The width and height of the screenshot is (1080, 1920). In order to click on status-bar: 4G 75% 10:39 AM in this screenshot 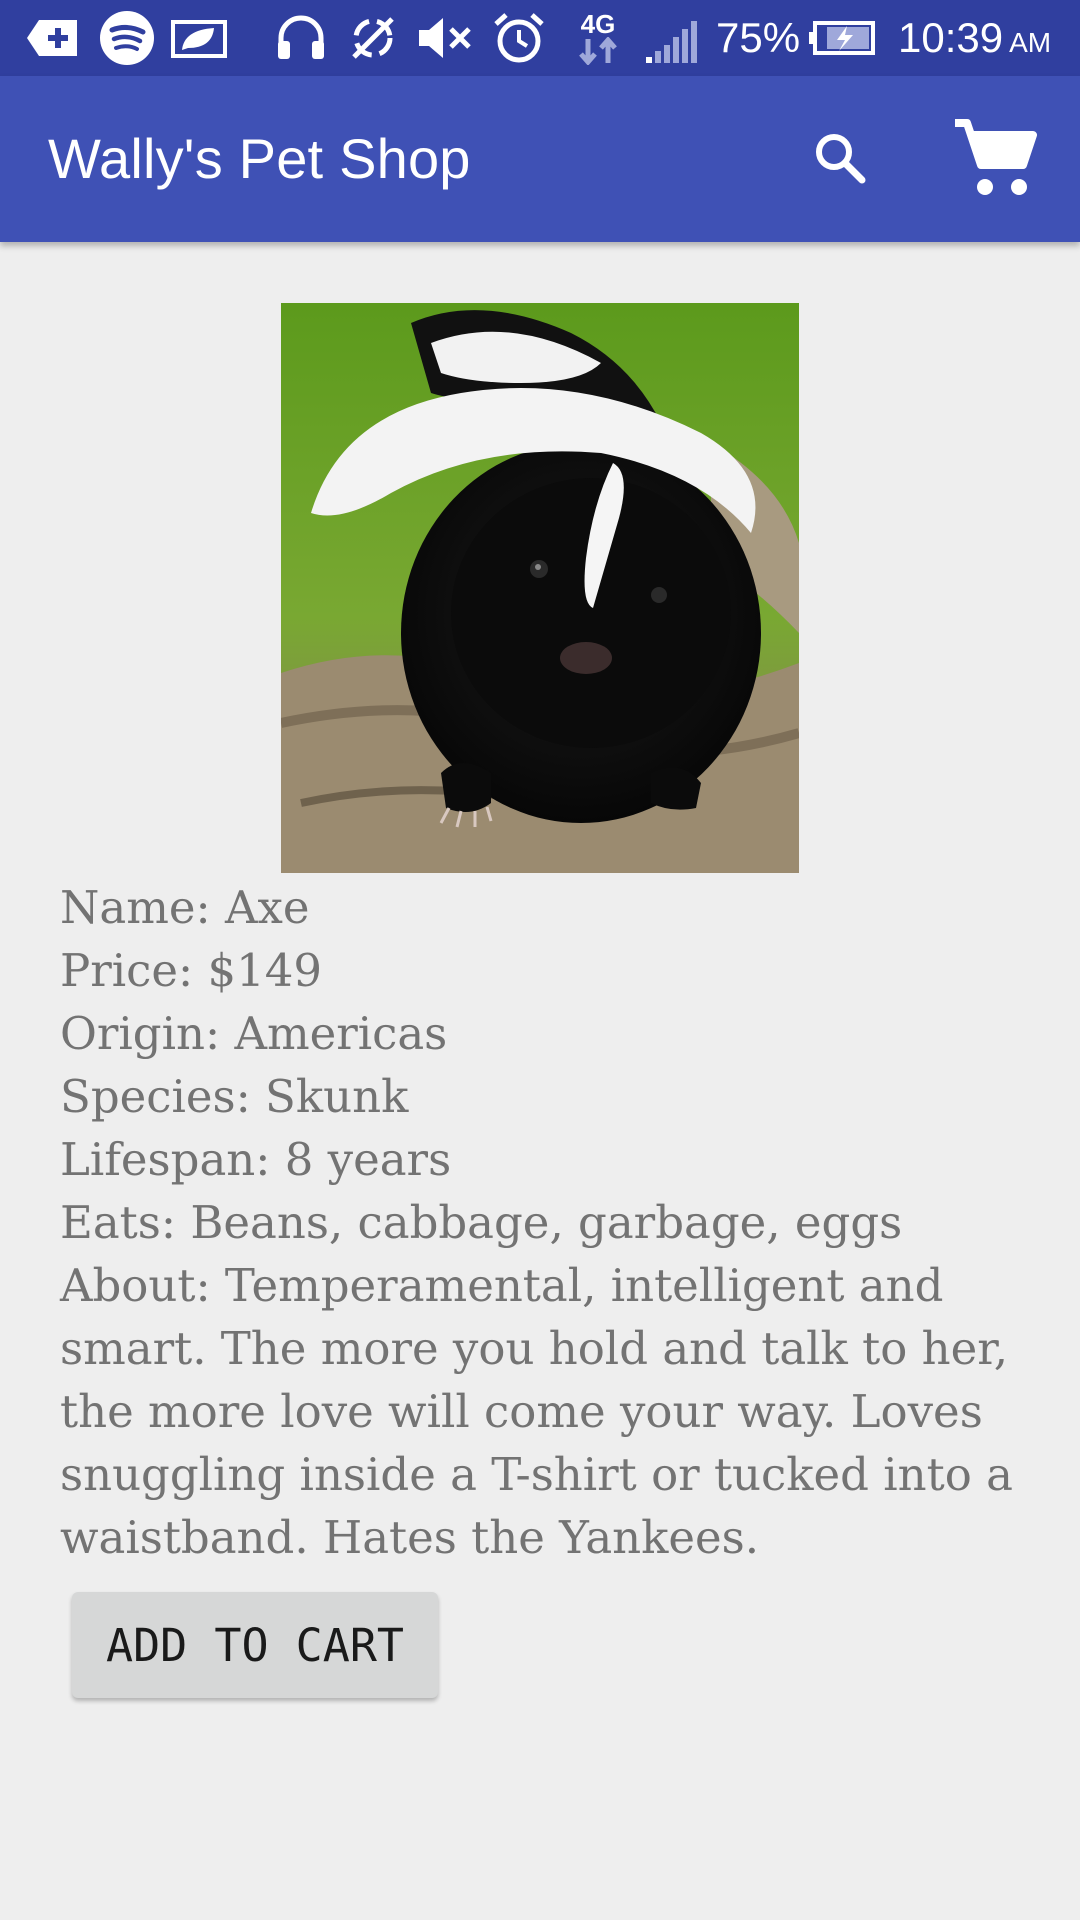, I will do `click(540, 38)`.